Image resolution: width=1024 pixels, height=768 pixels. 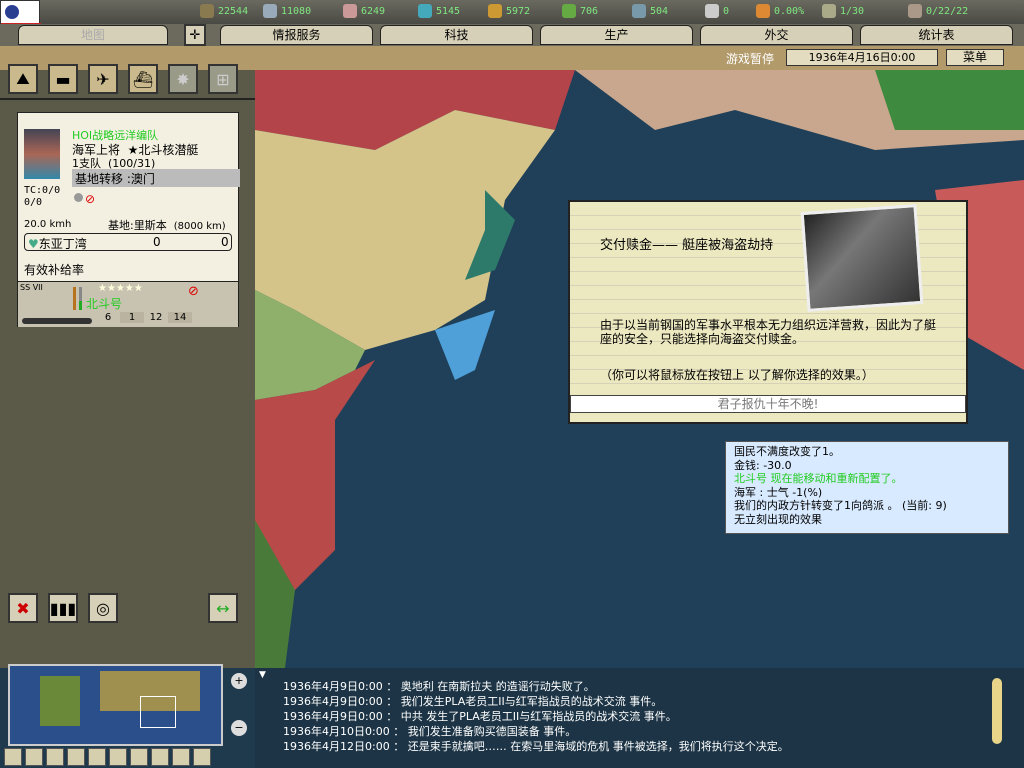 I want to click on merge-button: ↔, so click(x=223, y=608).